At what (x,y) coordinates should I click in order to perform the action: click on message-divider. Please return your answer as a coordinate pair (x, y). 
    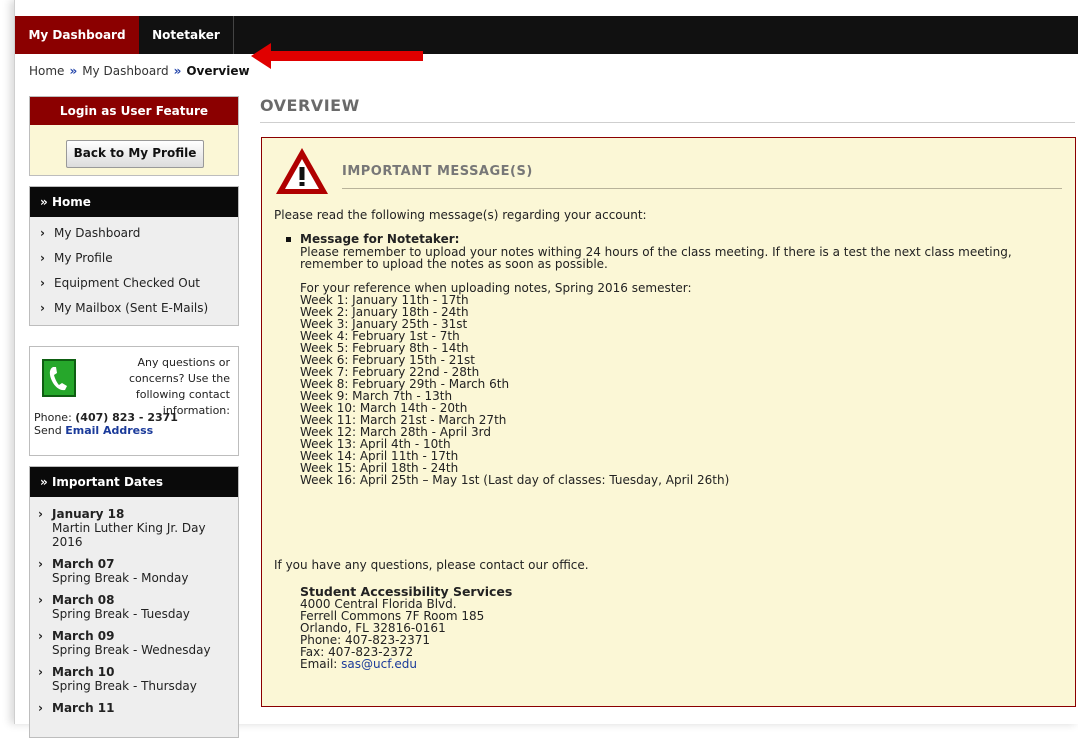
    Looking at the image, I should click on (702, 188).